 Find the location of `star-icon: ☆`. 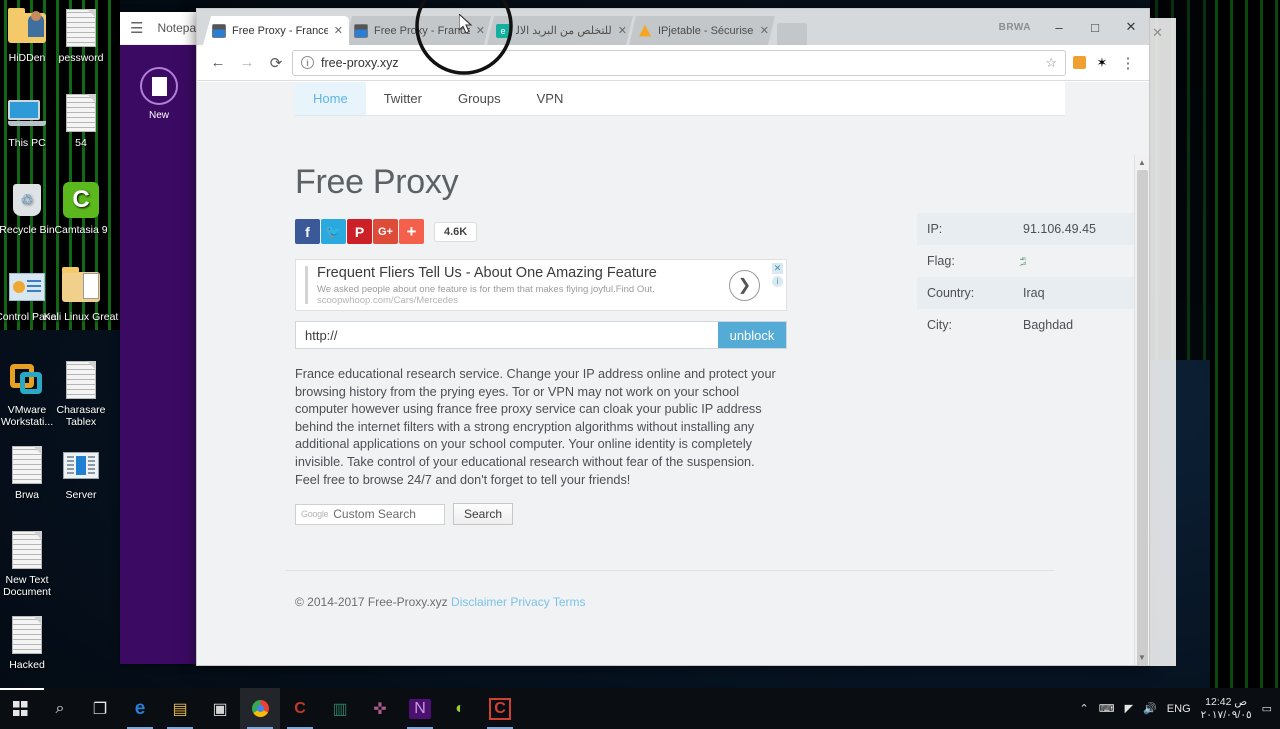

star-icon: ☆ is located at coordinates (1051, 63).